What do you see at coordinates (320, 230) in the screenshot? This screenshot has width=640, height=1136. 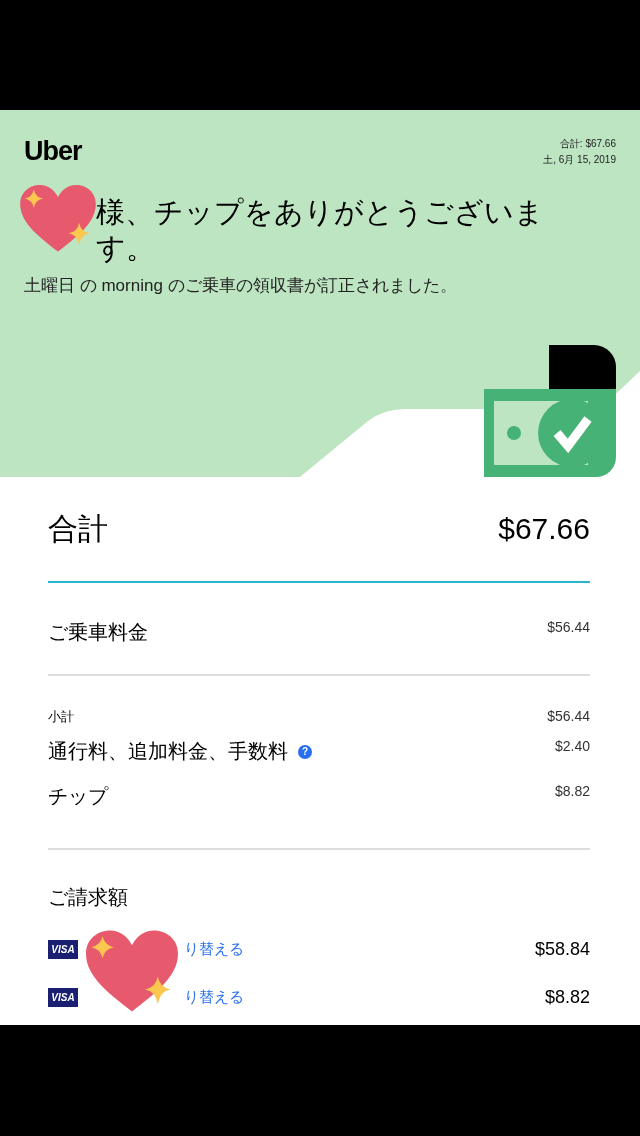 I see `thanks-heading: 様、チップをありがとうございます。` at bounding box center [320, 230].